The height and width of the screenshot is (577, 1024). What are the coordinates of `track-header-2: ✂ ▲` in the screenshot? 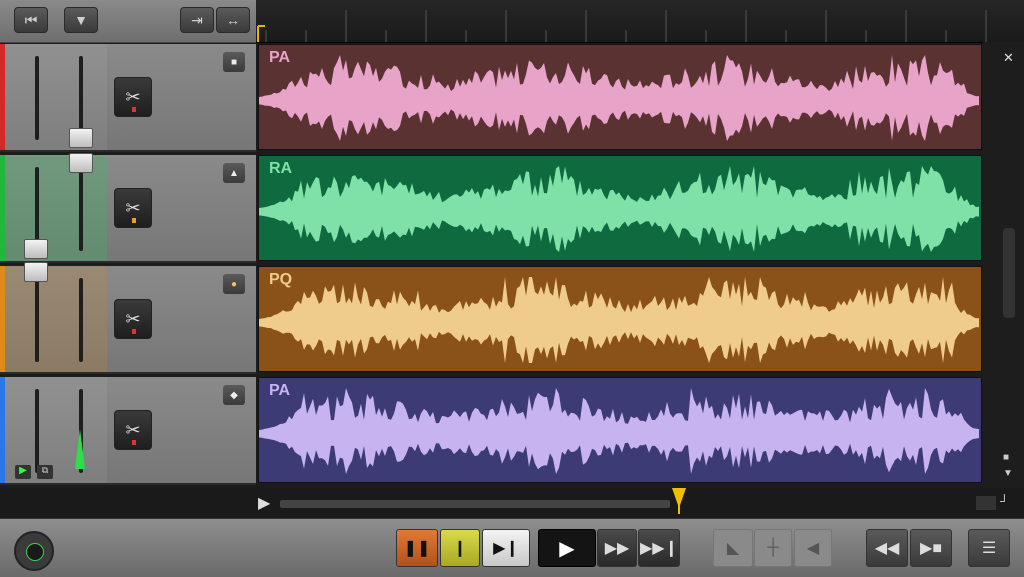 It's located at (128, 208).